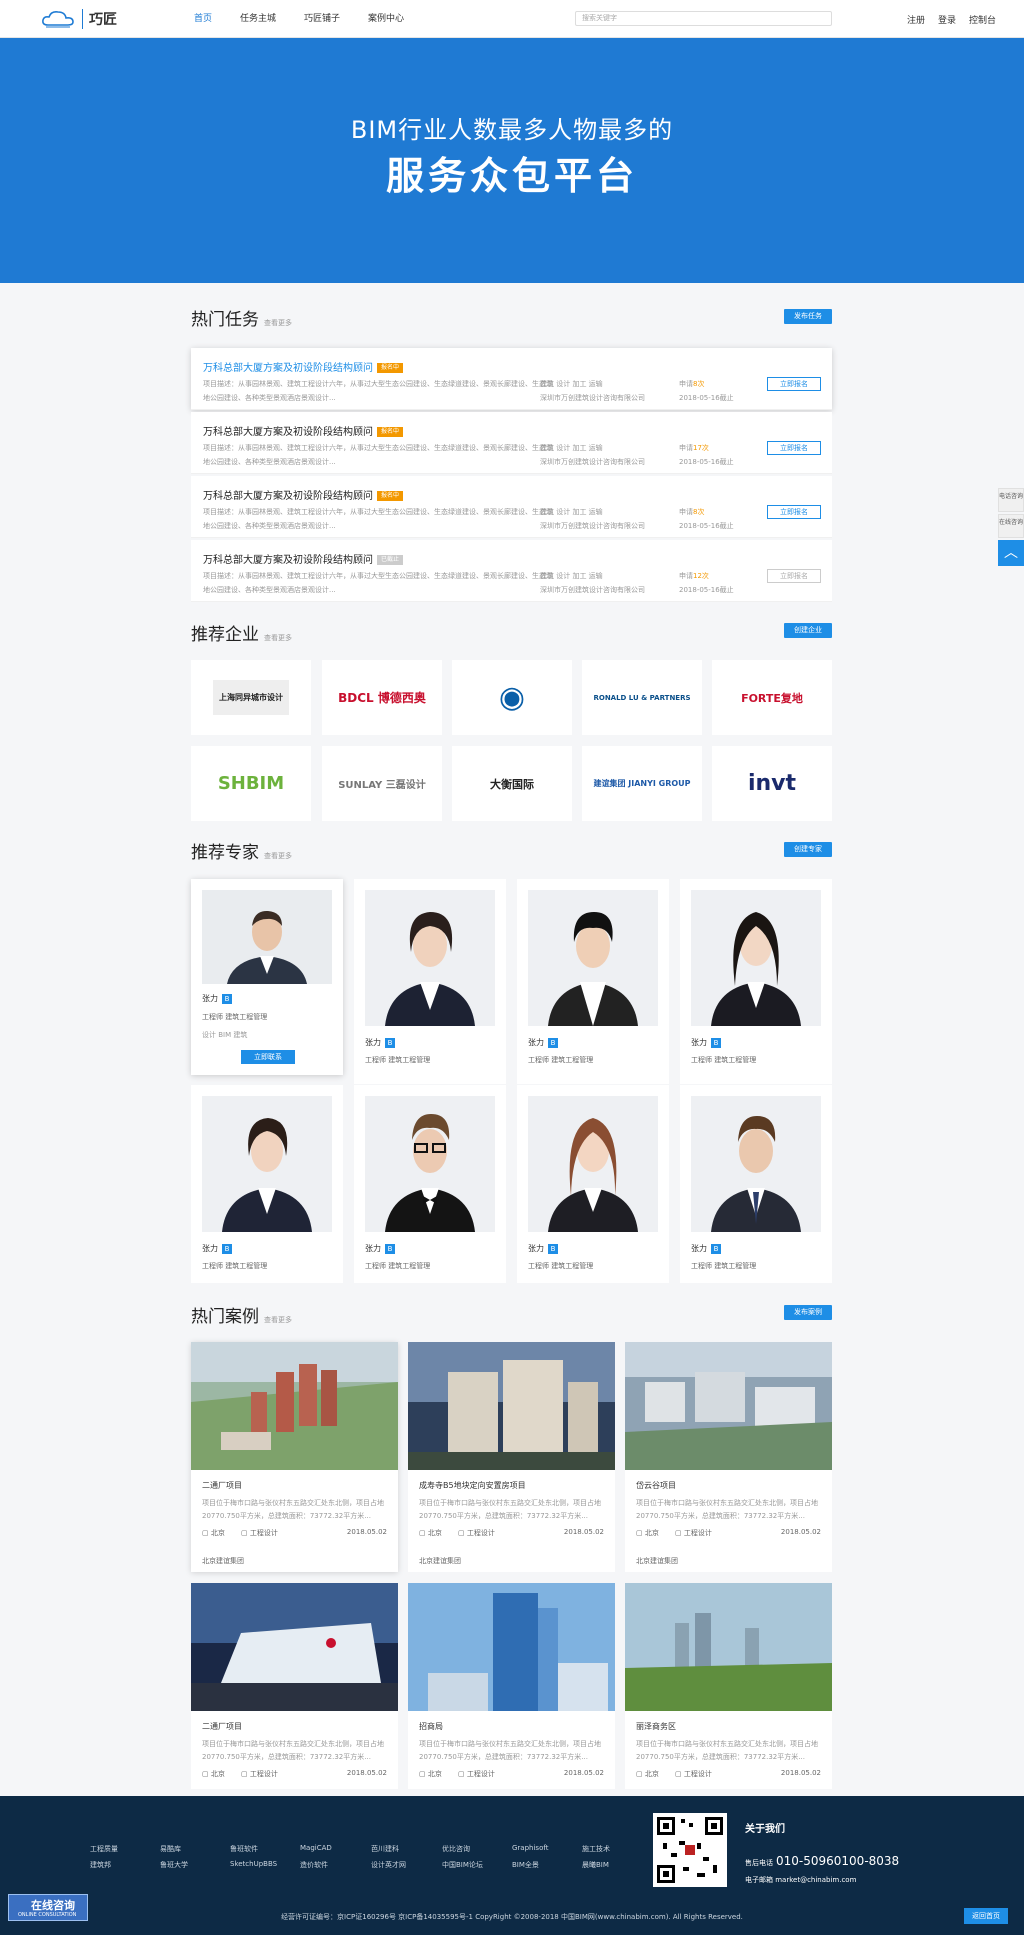 The height and width of the screenshot is (1935, 1024). I want to click on enterprise-logo: RONALD LU & PARTNERS, so click(642, 697).